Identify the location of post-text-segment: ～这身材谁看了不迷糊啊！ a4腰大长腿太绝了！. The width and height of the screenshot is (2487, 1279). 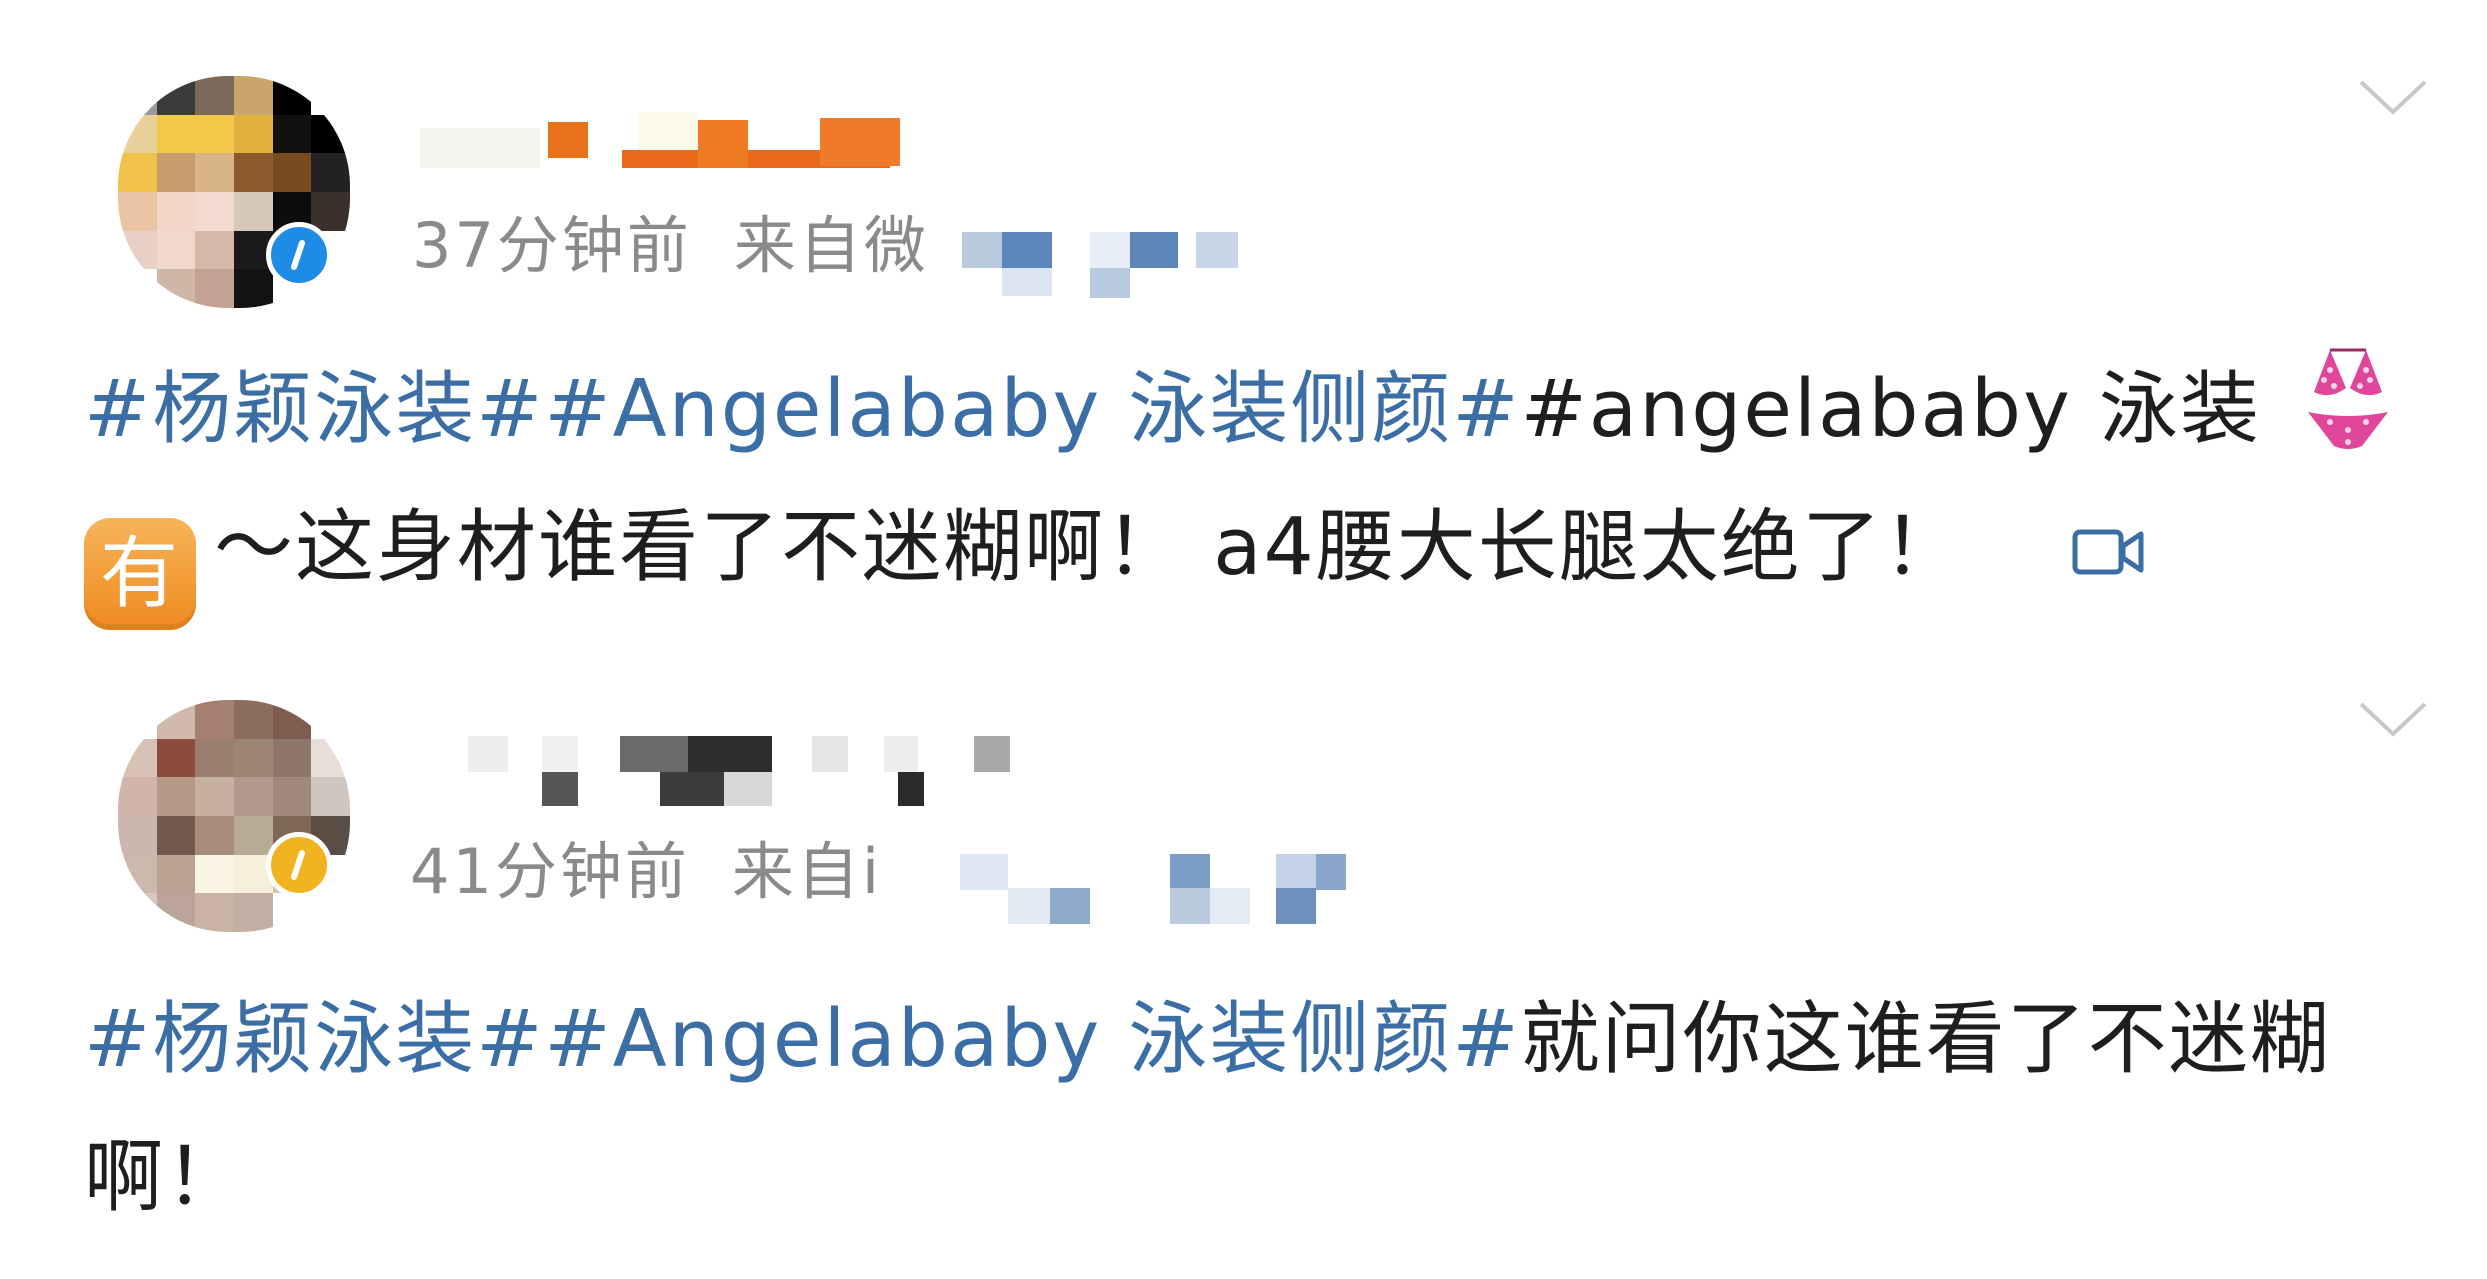
(1089, 547).